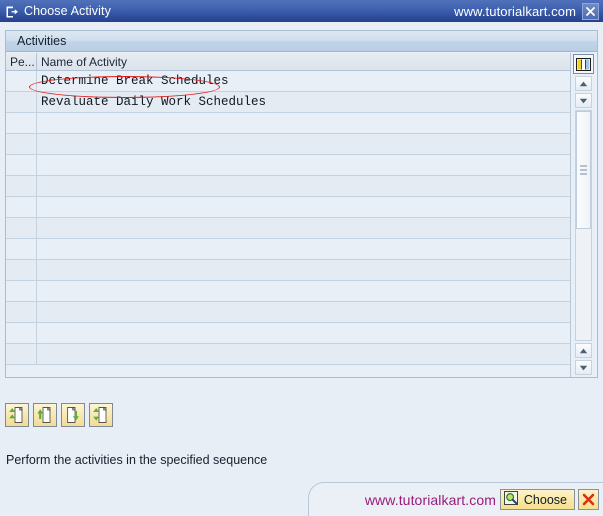 This screenshot has width=603, height=516. I want to click on scrollbar-grip-icon, so click(583, 170).